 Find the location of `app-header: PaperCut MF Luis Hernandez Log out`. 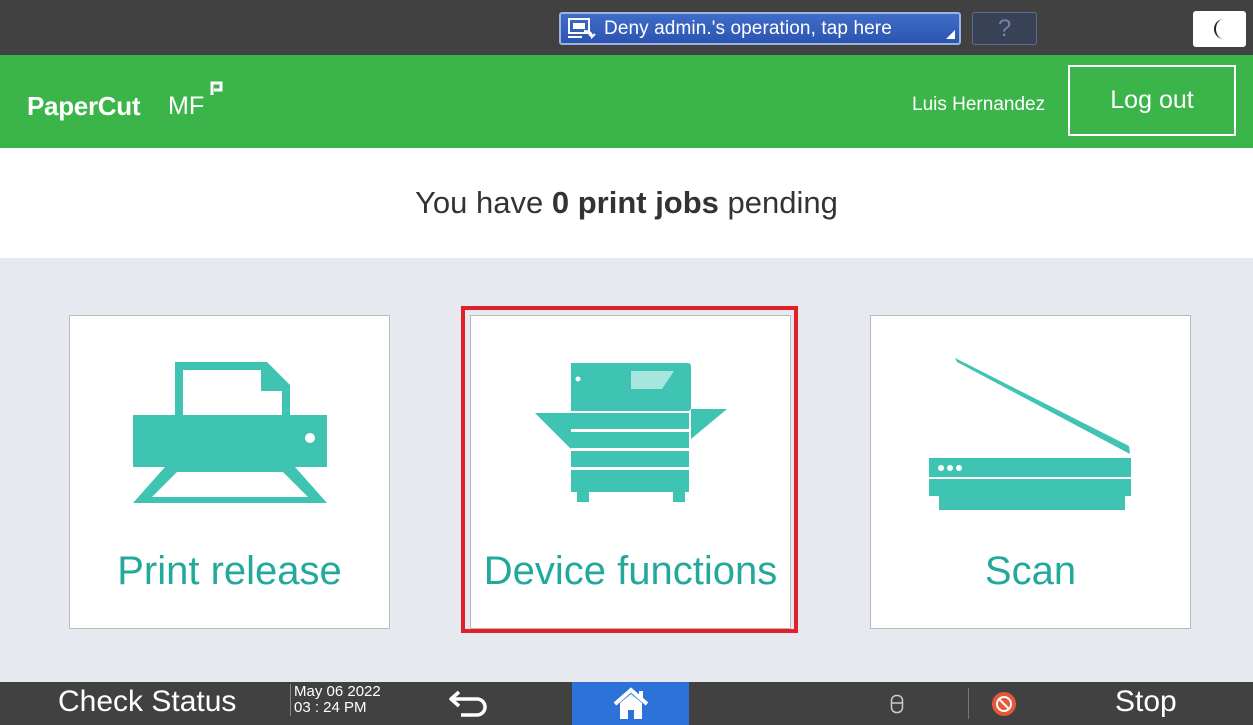

app-header: PaperCut MF Luis Hernandez Log out is located at coordinates (626, 101).